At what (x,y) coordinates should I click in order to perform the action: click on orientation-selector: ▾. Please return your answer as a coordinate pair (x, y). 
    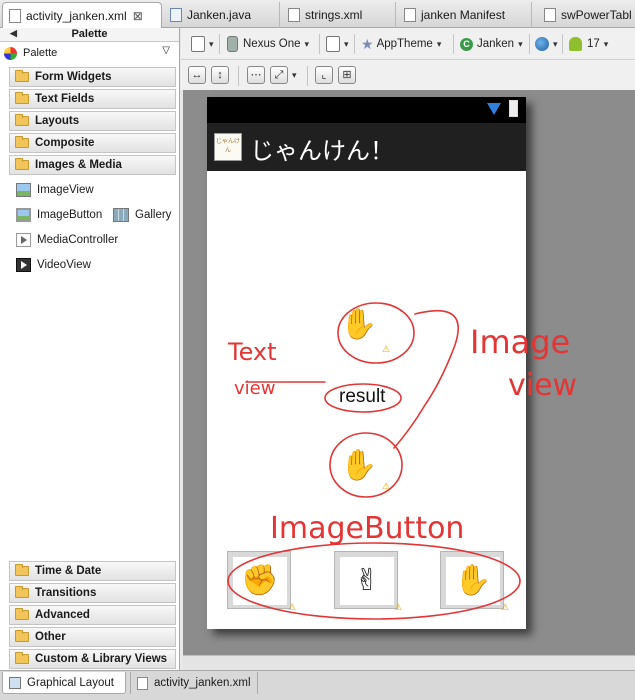
    Looking at the image, I should click on (337, 44).